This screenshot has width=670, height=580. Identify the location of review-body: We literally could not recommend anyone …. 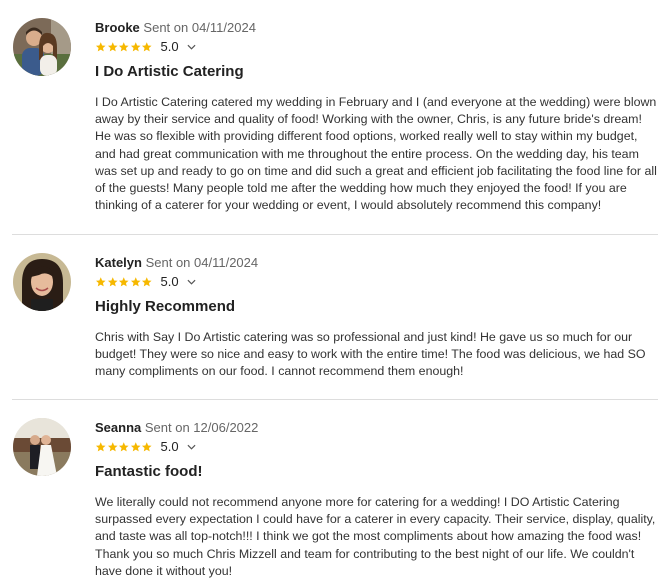
(375, 536).